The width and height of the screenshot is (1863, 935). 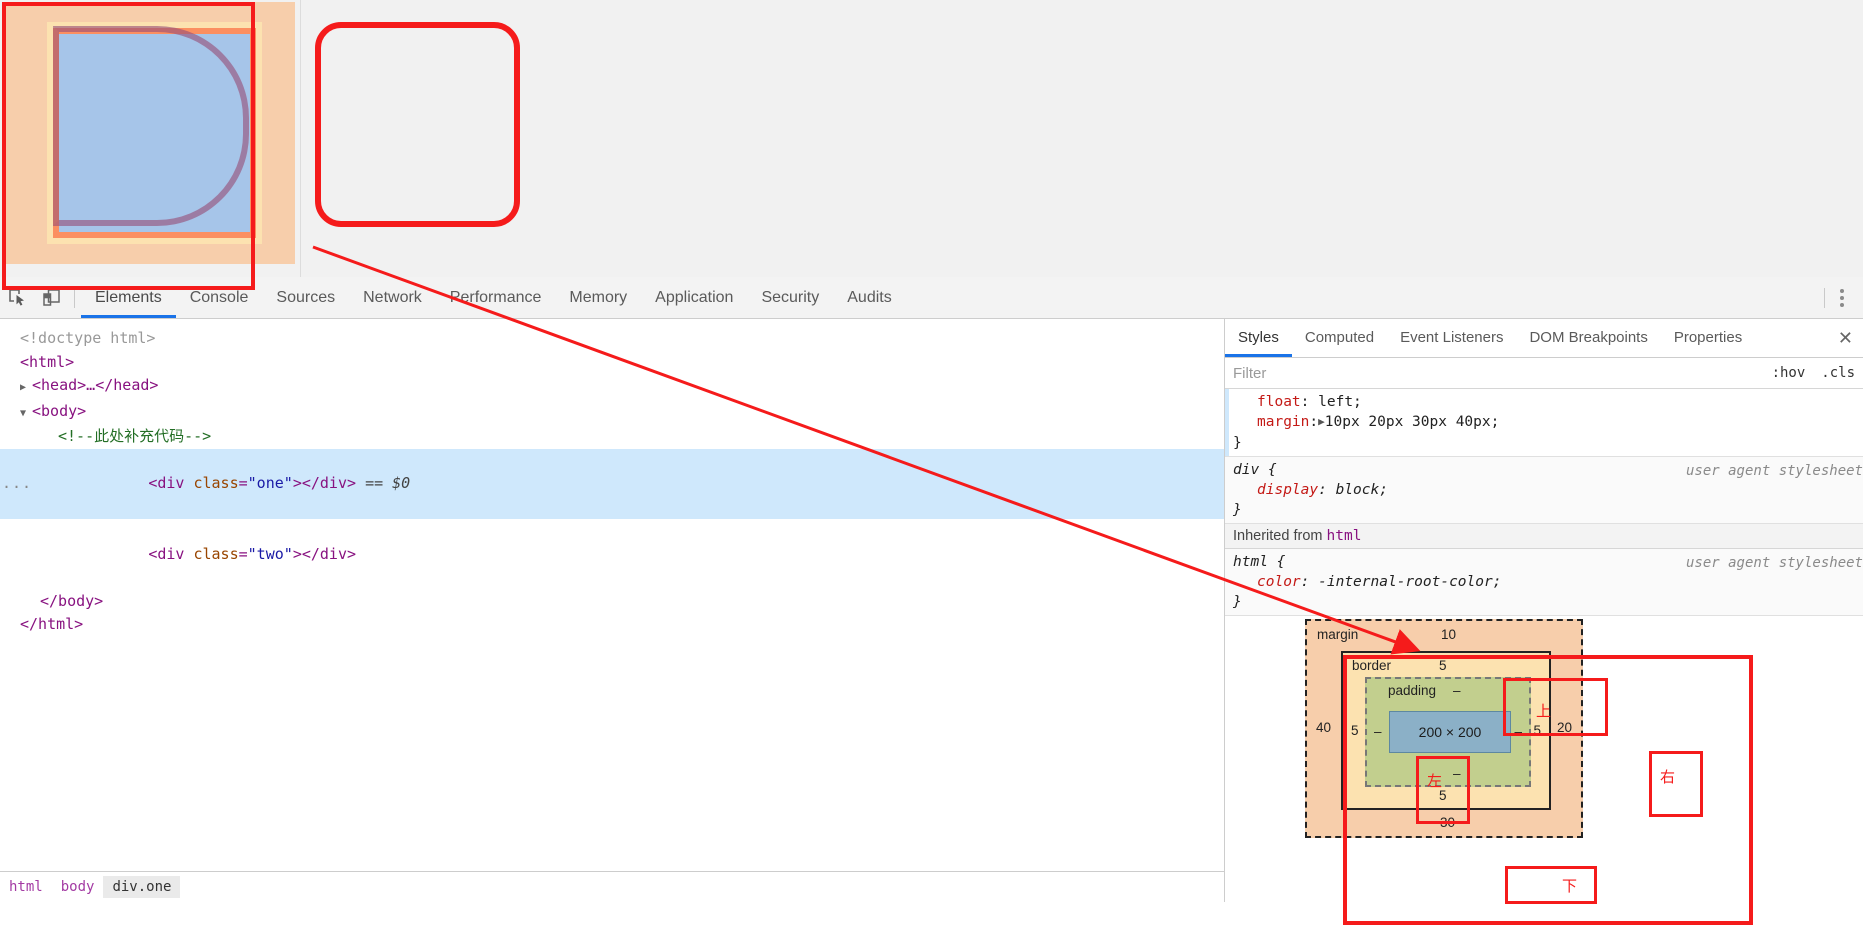 What do you see at coordinates (1340, 402) in the screenshot?
I see `css-value-float: left;` at bounding box center [1340, 402].